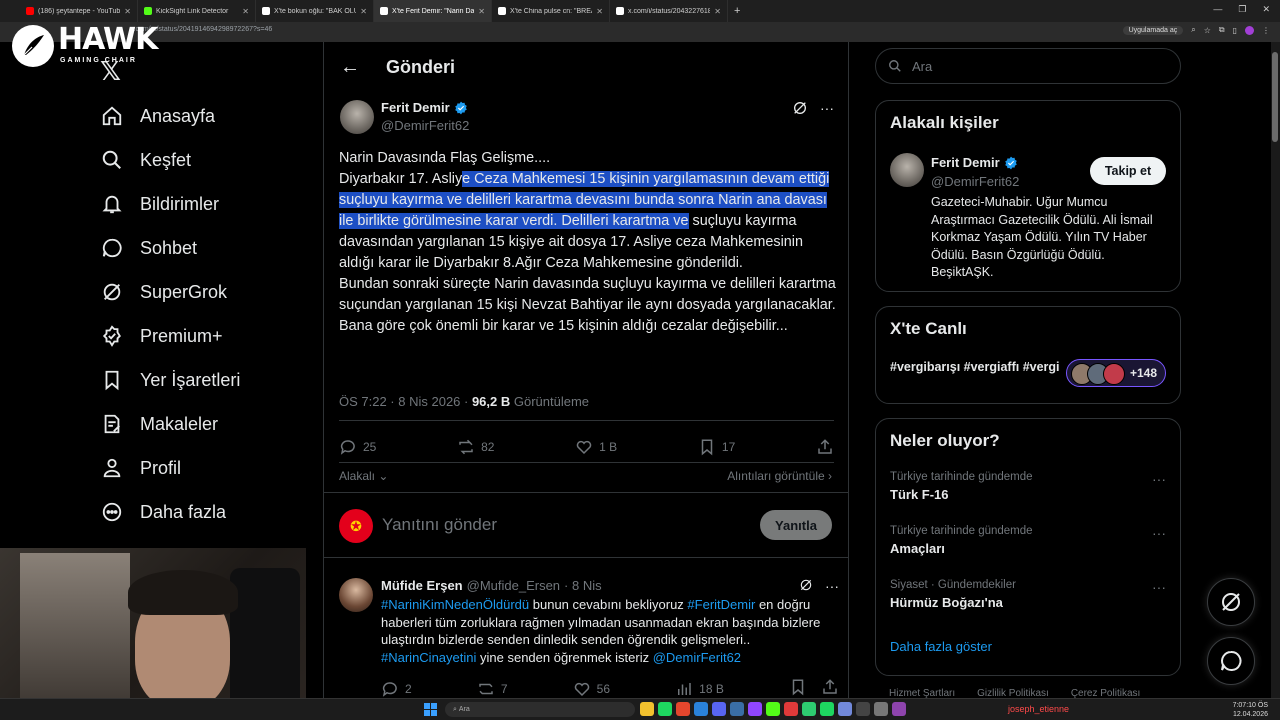  Describe the element at coordinates (1231, 602) in the screenshot. I see `grok-fab-button` at that location.